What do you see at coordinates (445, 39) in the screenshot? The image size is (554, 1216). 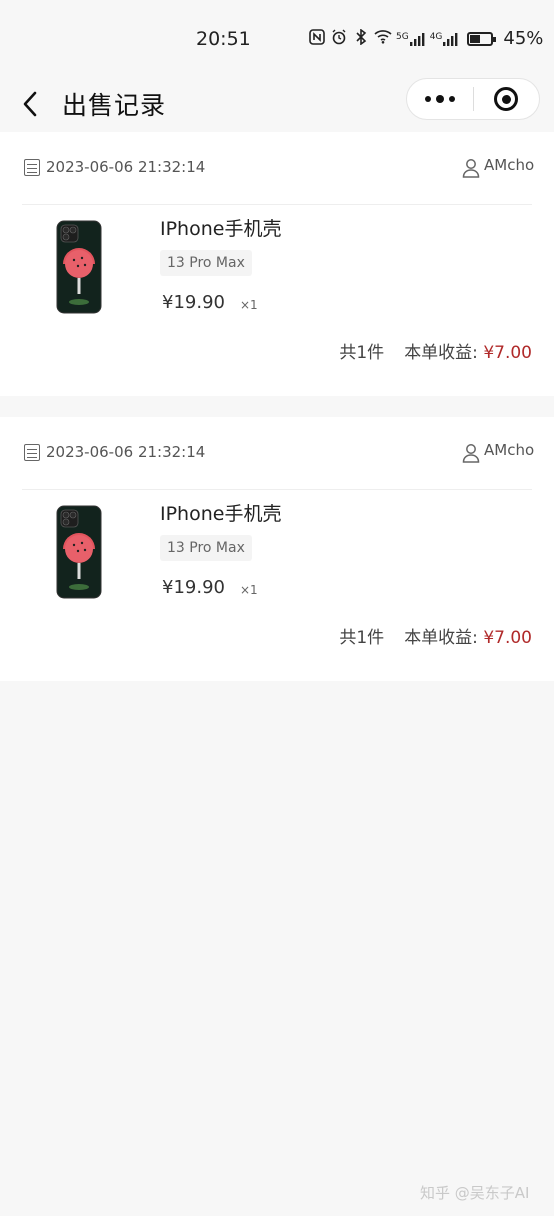 I see `4g-signal-icon: 4G` at bounding box center [445, 39].